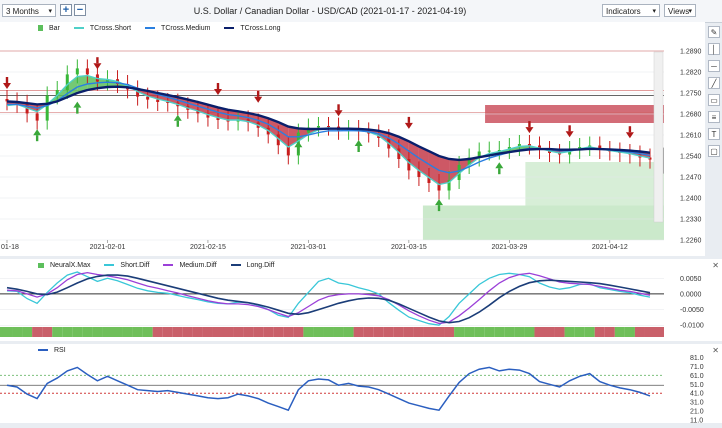  Describe the element at coordinates (696, 421) in the screenshot. I see `rsi-y-tick: 11.0` at that location.